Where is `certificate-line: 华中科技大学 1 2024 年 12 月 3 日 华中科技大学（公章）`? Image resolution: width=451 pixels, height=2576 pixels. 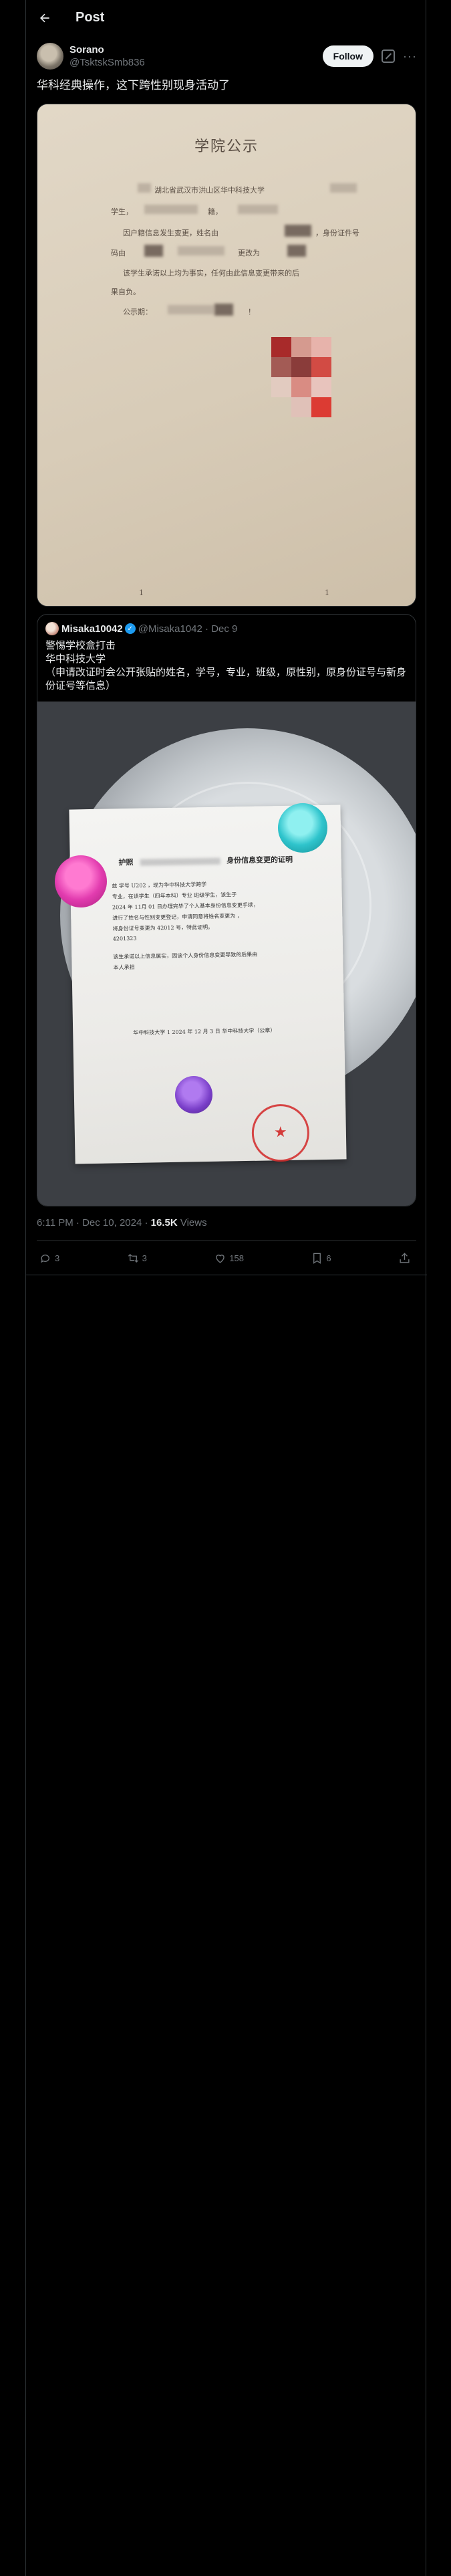 certificate-line: 华中科技大学 1 2024 年 12 月 3 日 华中科技大学（公章） is located at coordinates (204, 1031).